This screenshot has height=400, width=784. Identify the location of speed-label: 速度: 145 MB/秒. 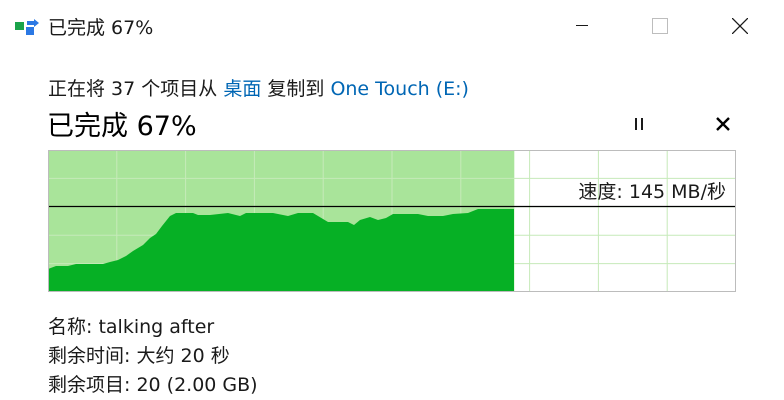
(652, 192).